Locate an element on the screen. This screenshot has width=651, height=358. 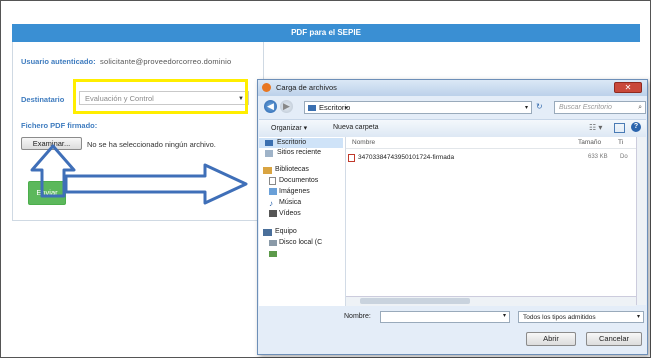
address-bar: Escritorio ▸ ▾ is located at coordinates (418, 107).